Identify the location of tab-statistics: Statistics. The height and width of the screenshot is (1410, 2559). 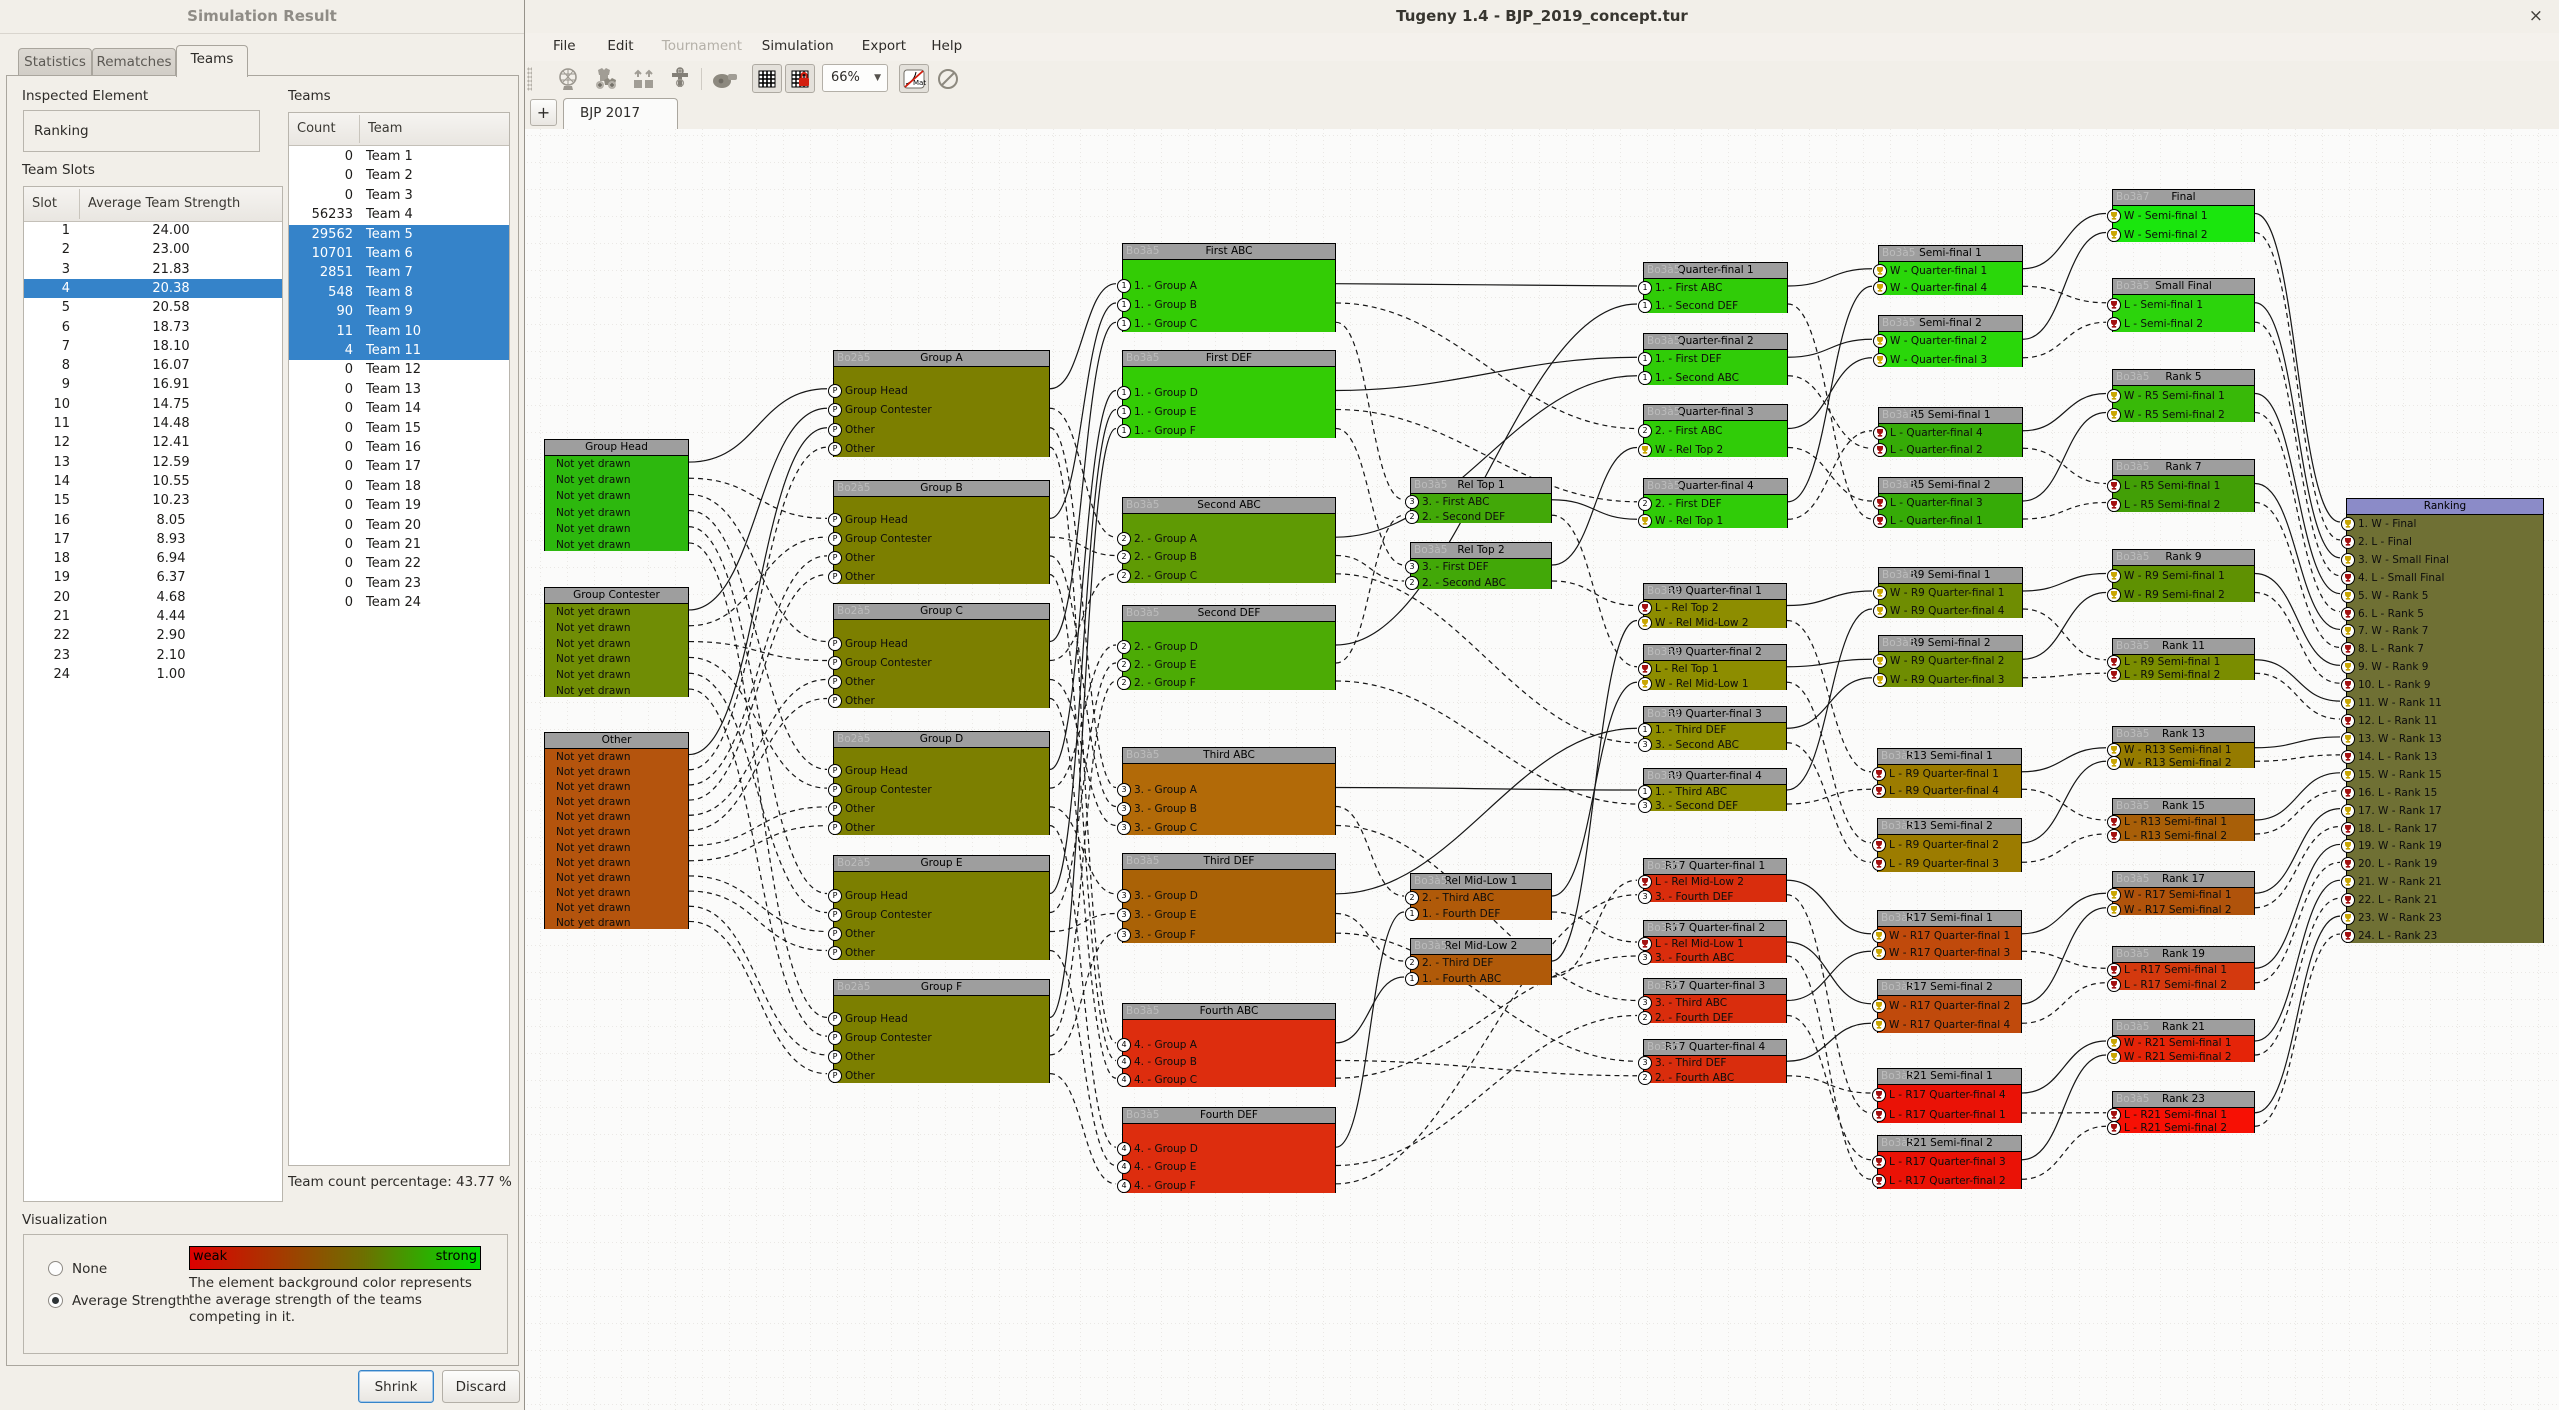
(55, 62).